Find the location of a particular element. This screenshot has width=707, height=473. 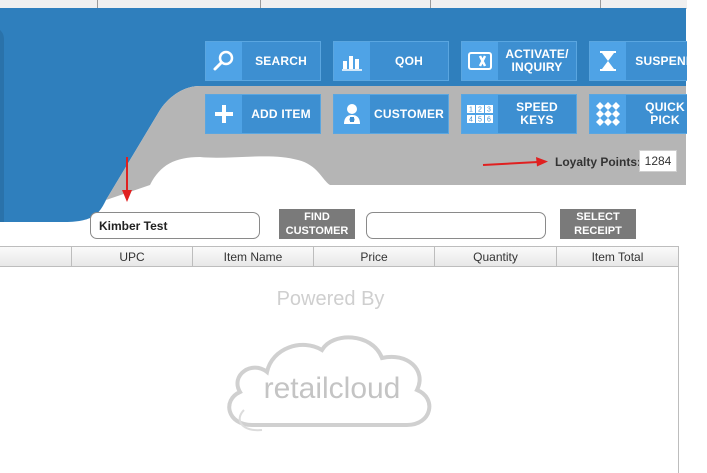

receipt-field is located at coordinates (456, 225).